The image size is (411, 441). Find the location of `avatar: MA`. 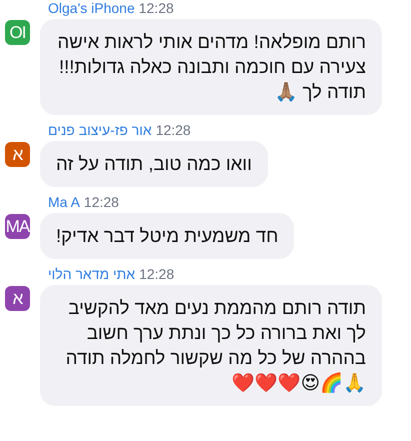

avatar: MA is located at coordinates (17, 226).